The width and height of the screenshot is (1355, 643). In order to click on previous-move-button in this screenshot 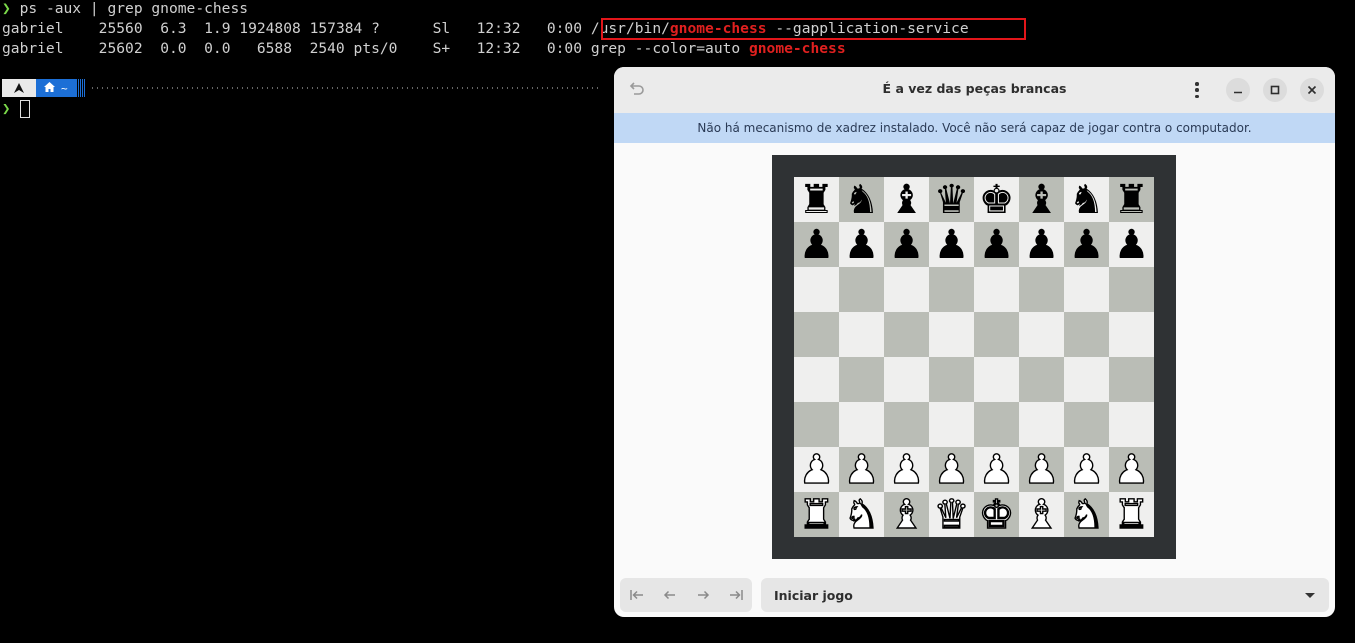, I will do `click(669, 595)`.